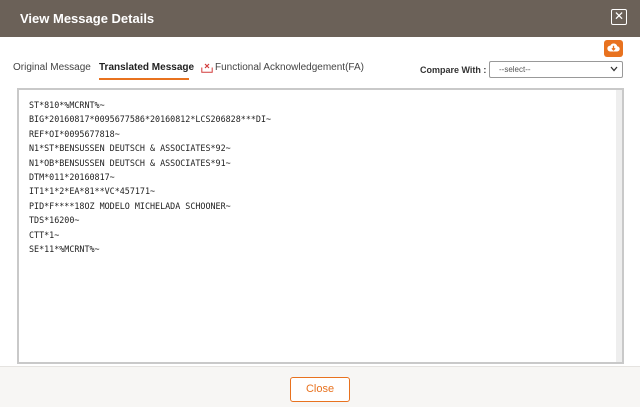 This screenshot has width=640, height=407. Describe the element at coordinates (146, 67) in the screenshot. I see `tab-translated-message: Translated Message` at that location.